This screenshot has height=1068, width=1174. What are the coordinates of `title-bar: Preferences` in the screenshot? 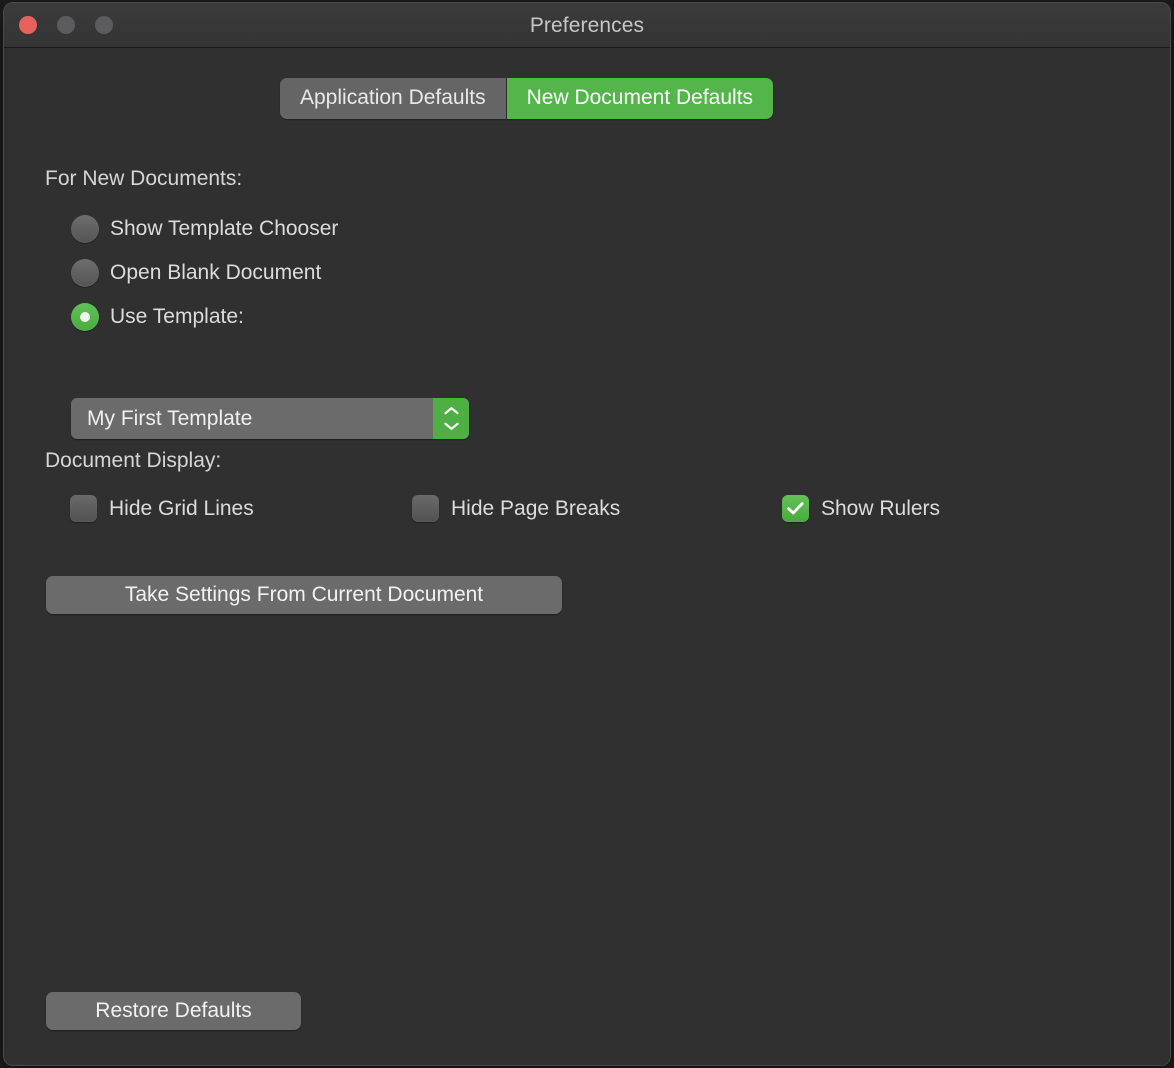 It's located at (587, 25).